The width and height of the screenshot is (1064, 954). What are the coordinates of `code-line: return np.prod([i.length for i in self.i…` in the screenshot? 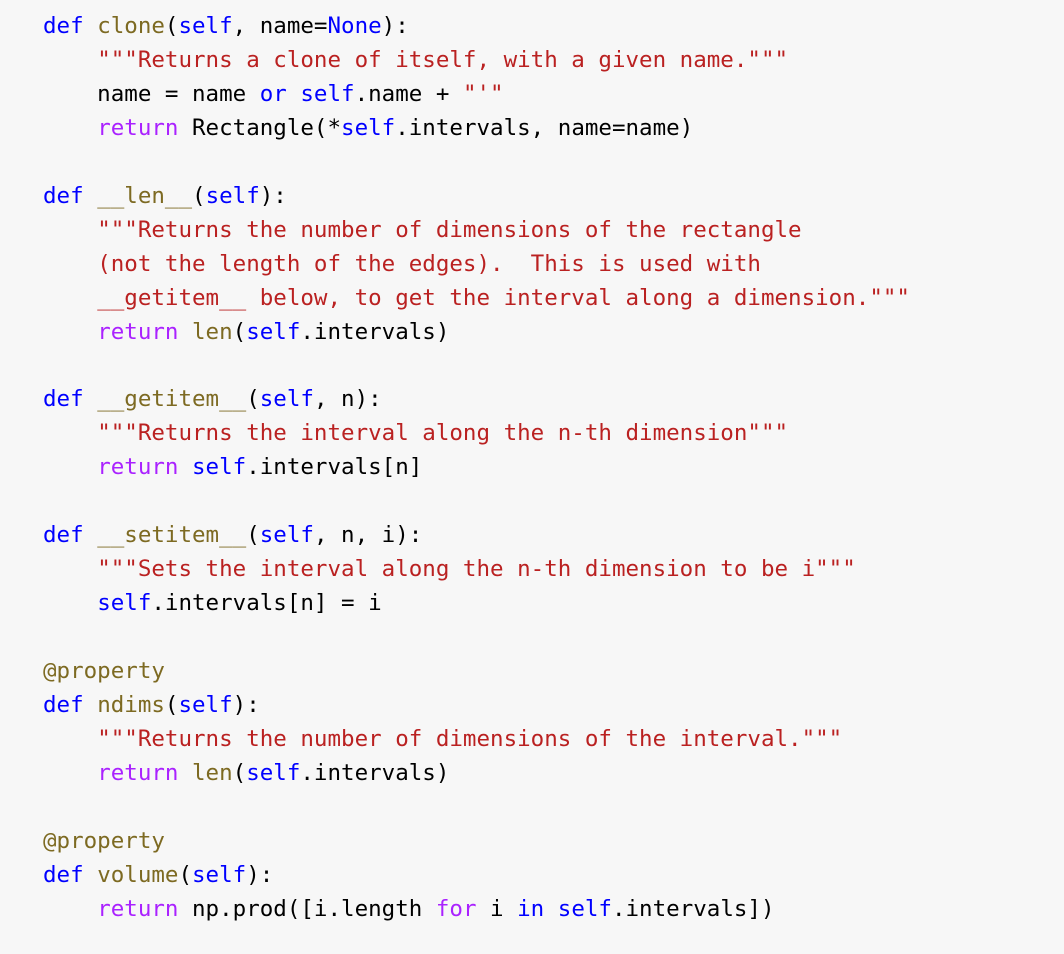 It's located at (532, 910).